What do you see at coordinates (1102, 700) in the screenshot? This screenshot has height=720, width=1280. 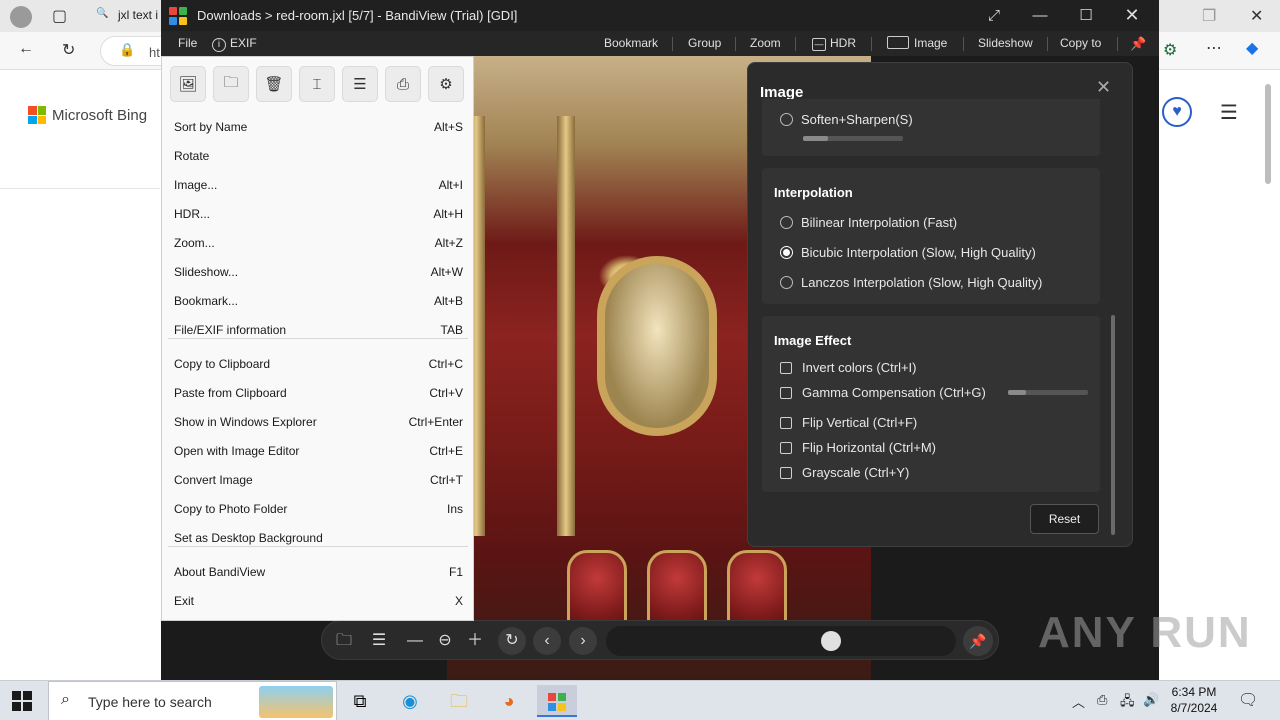 I see `tray-device-icon: ⎙` at bounding box center [1102, 700].